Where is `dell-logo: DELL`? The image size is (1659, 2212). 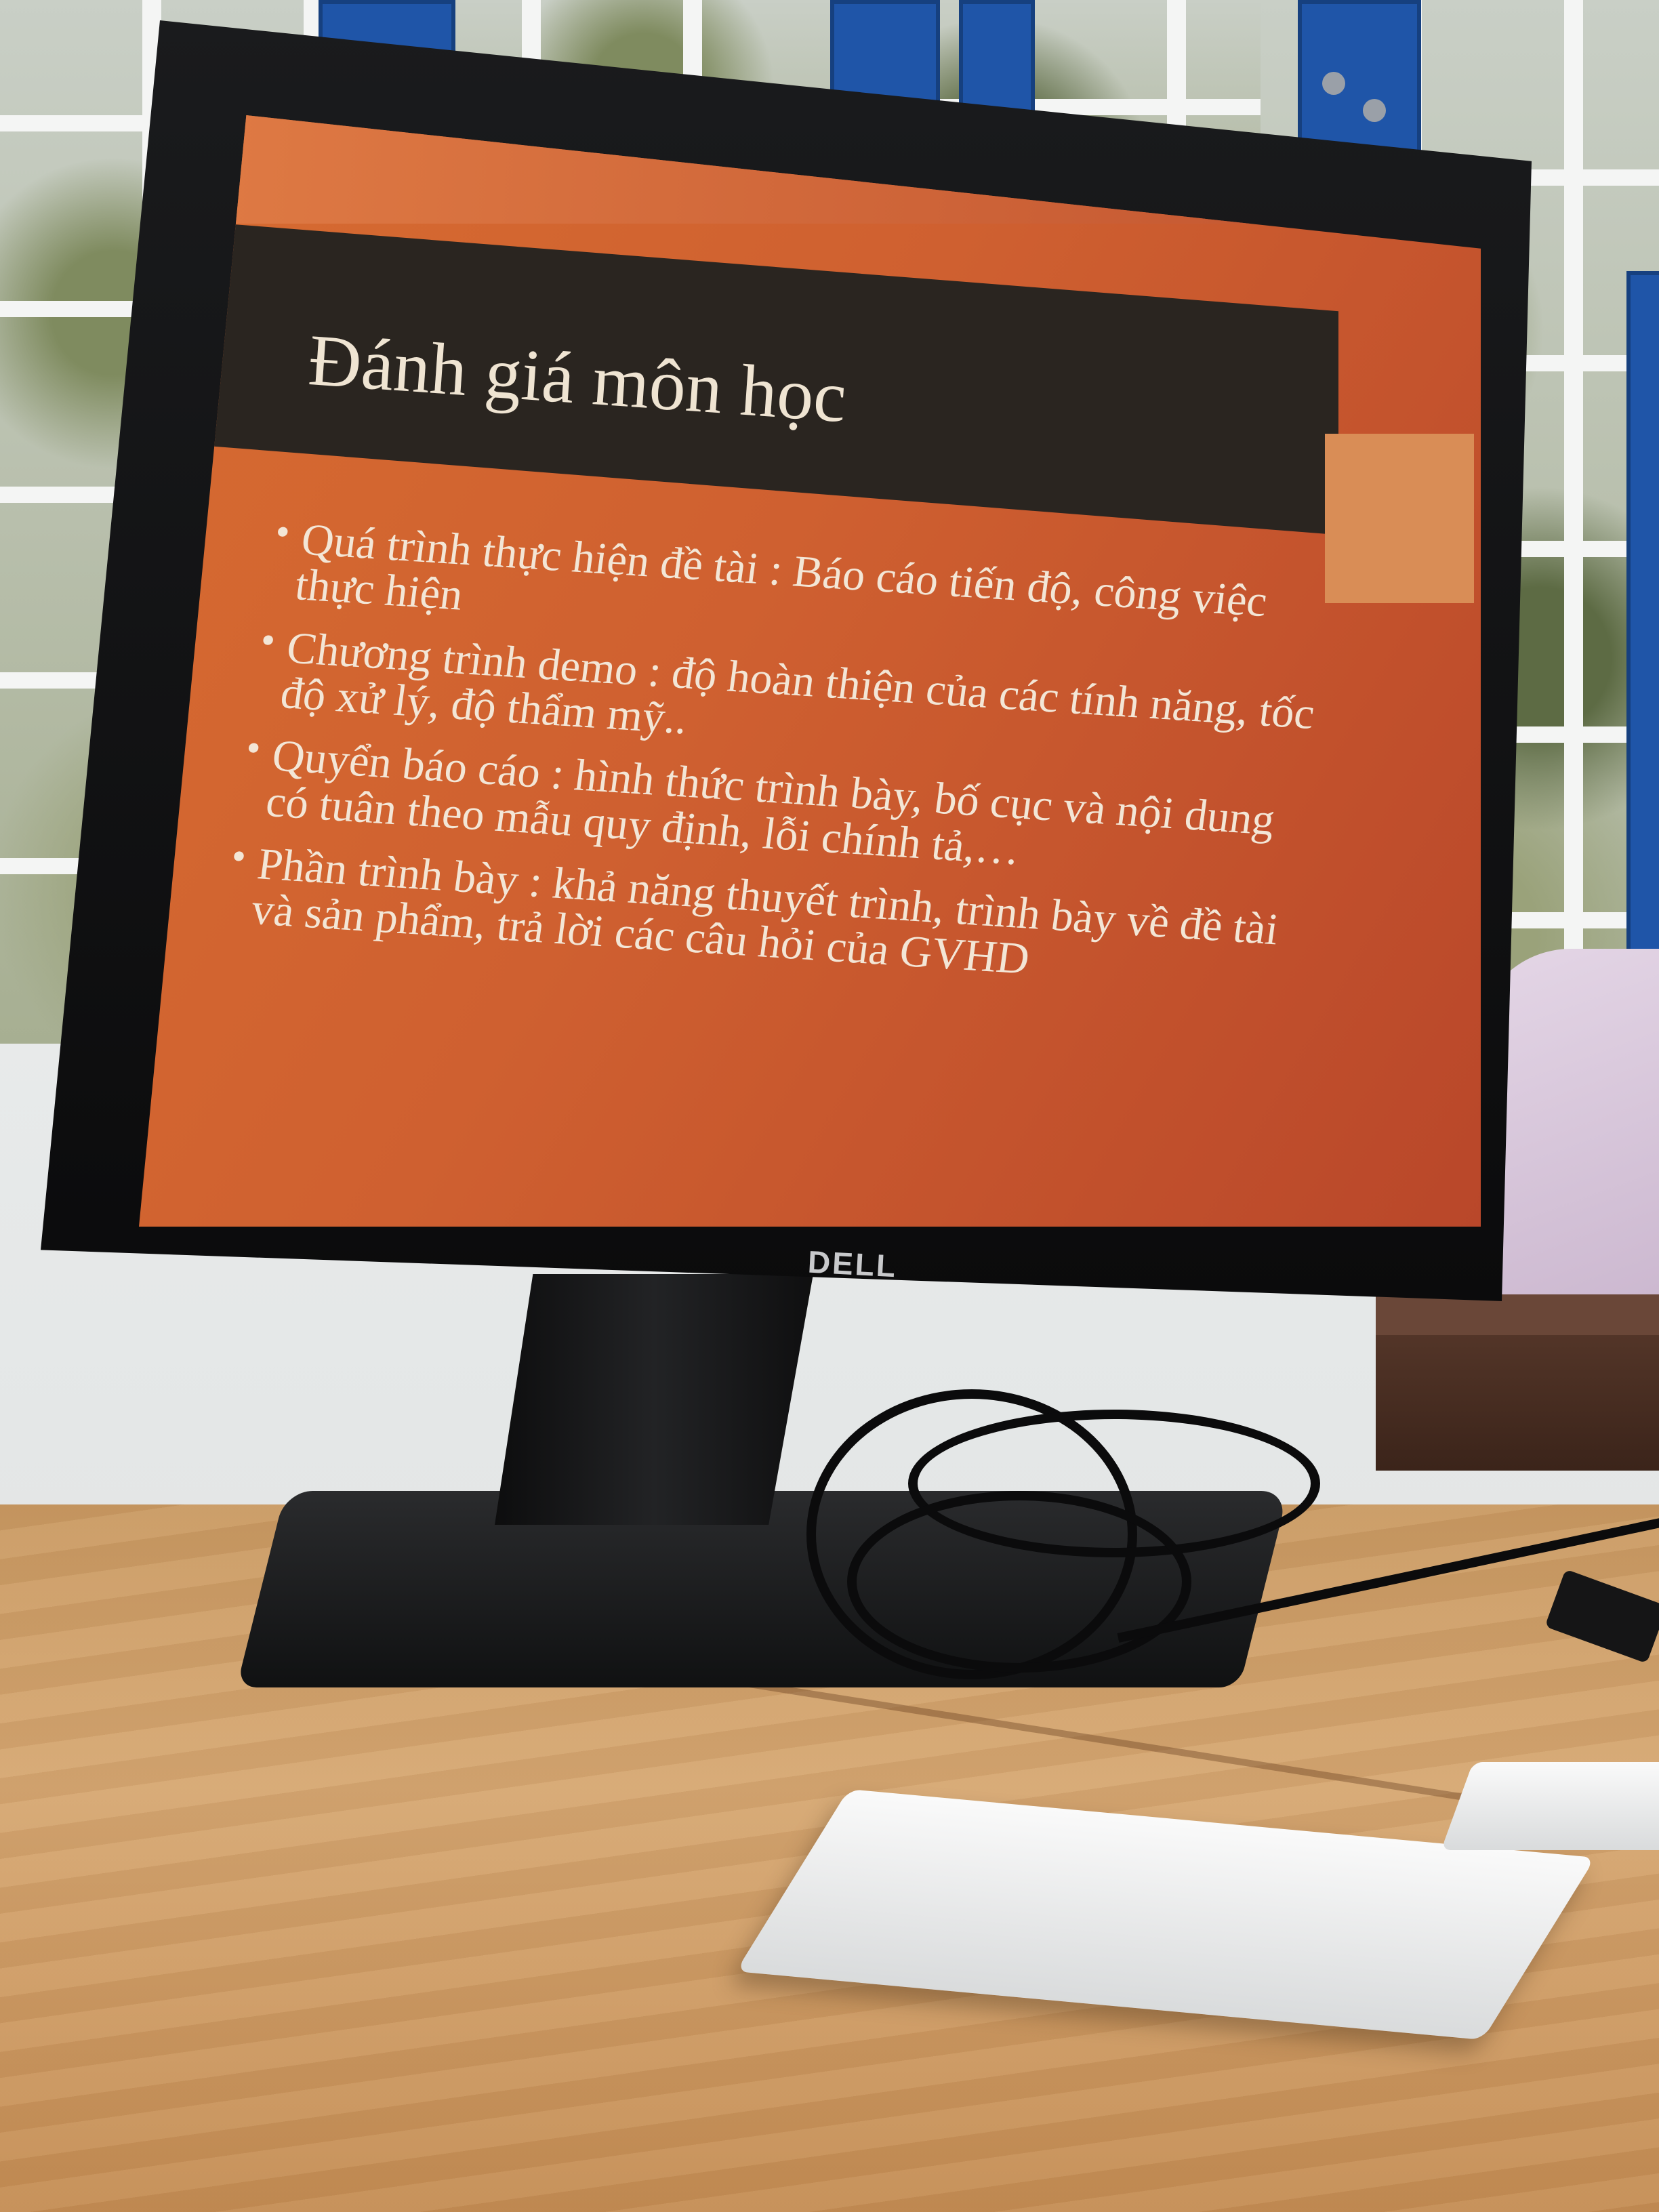
dell-logo: DELL is located at coordinates (852, 1264).